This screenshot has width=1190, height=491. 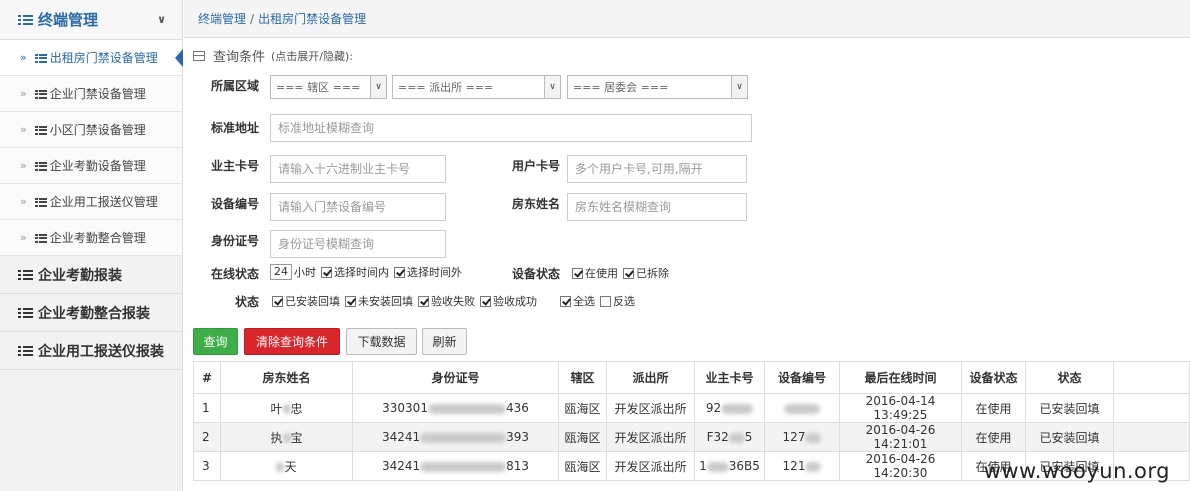 I want to click on device-no-cell: 121, so click(x=802, y=466).